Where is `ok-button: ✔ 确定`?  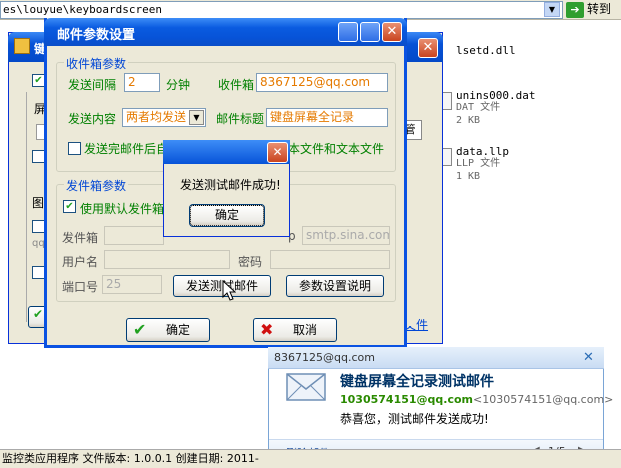
ok-button: ✔ 确定 is located at coordinates (168, 330).